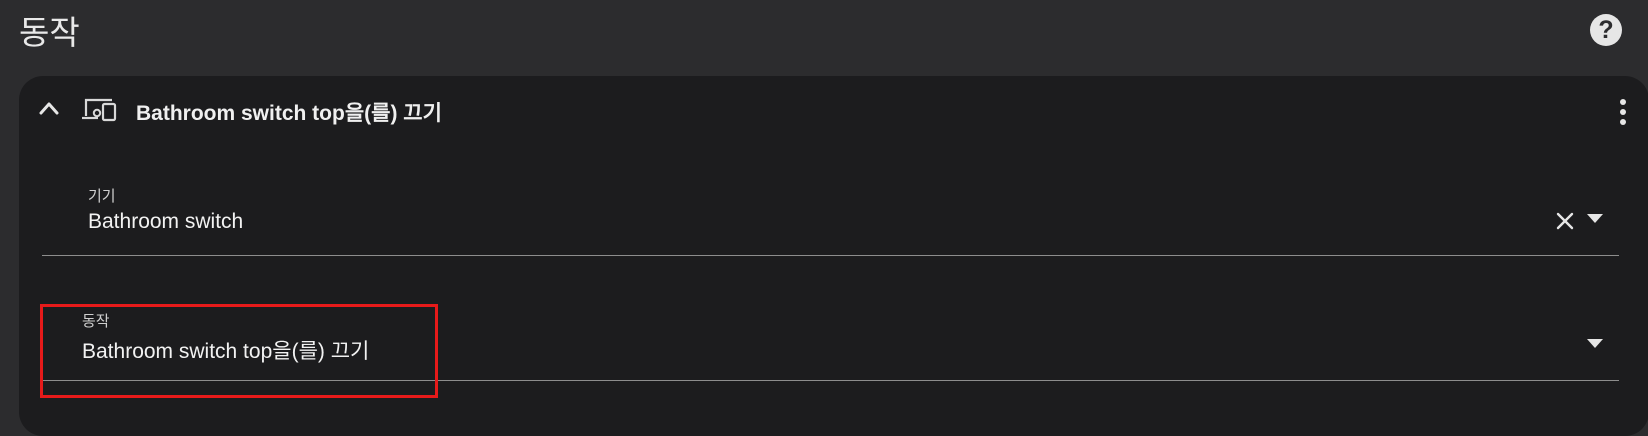  I want to click on device-field-underline, so click(830, 255).